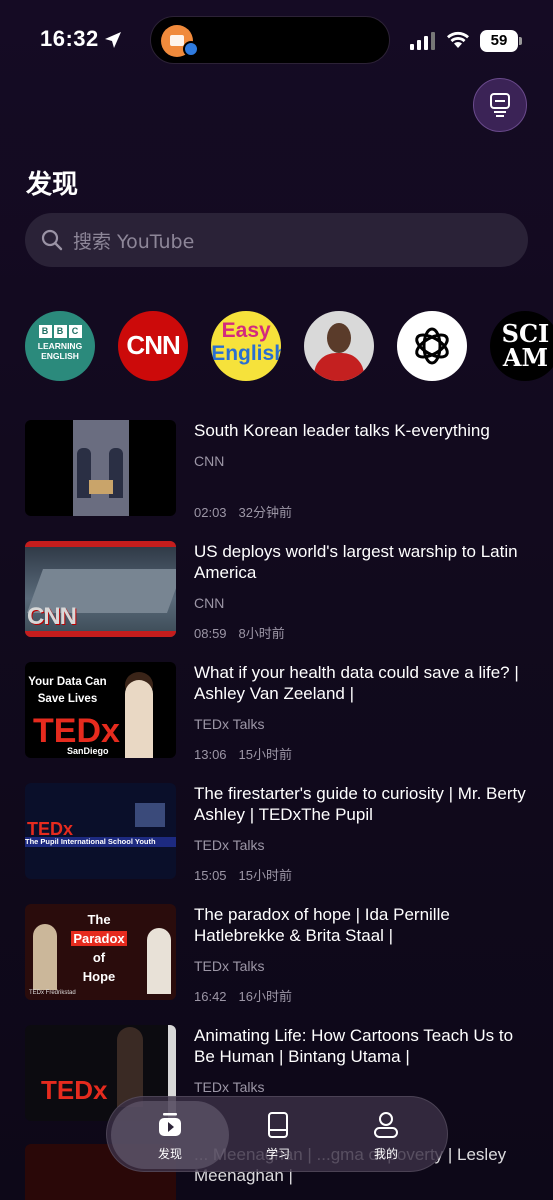 Image resolution: width=553 pixels, height=1200 pixels. I want to click on video-meta: 16:42 16小时前, so click(249, 995).